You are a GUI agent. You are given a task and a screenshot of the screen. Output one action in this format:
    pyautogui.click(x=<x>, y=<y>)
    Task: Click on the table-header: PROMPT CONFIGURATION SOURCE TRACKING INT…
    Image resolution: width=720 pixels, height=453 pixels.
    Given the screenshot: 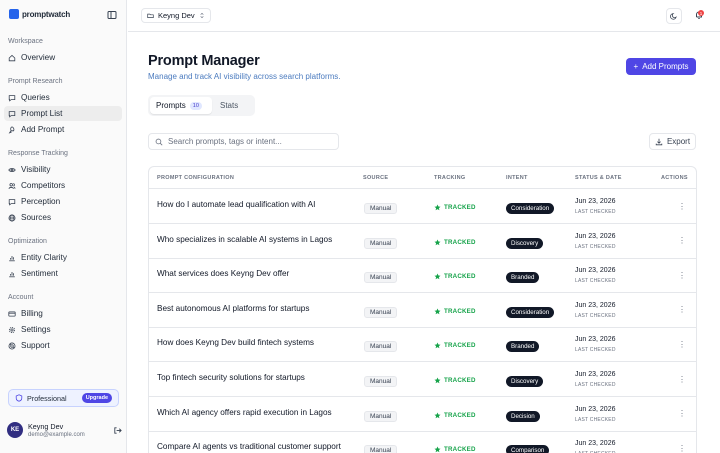 What is the action you would take?
    pyautogui.click(x=422, y=178)
    